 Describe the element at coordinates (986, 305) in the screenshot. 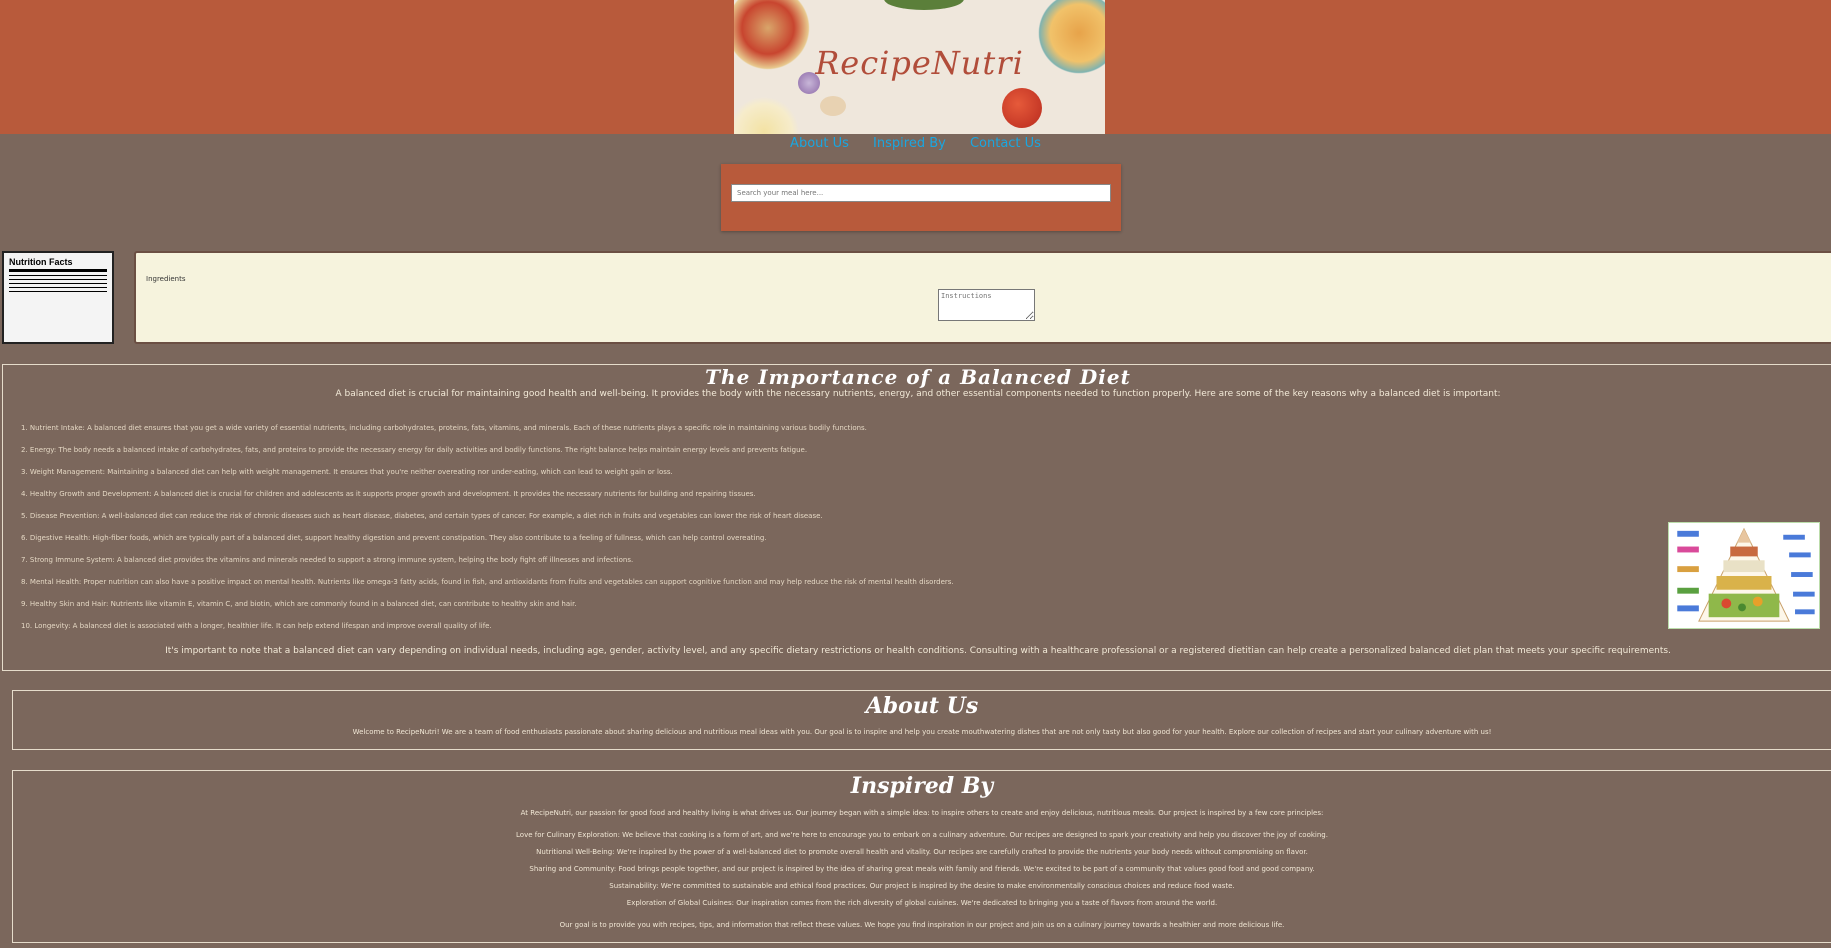

I see `instructions-field` at that location.